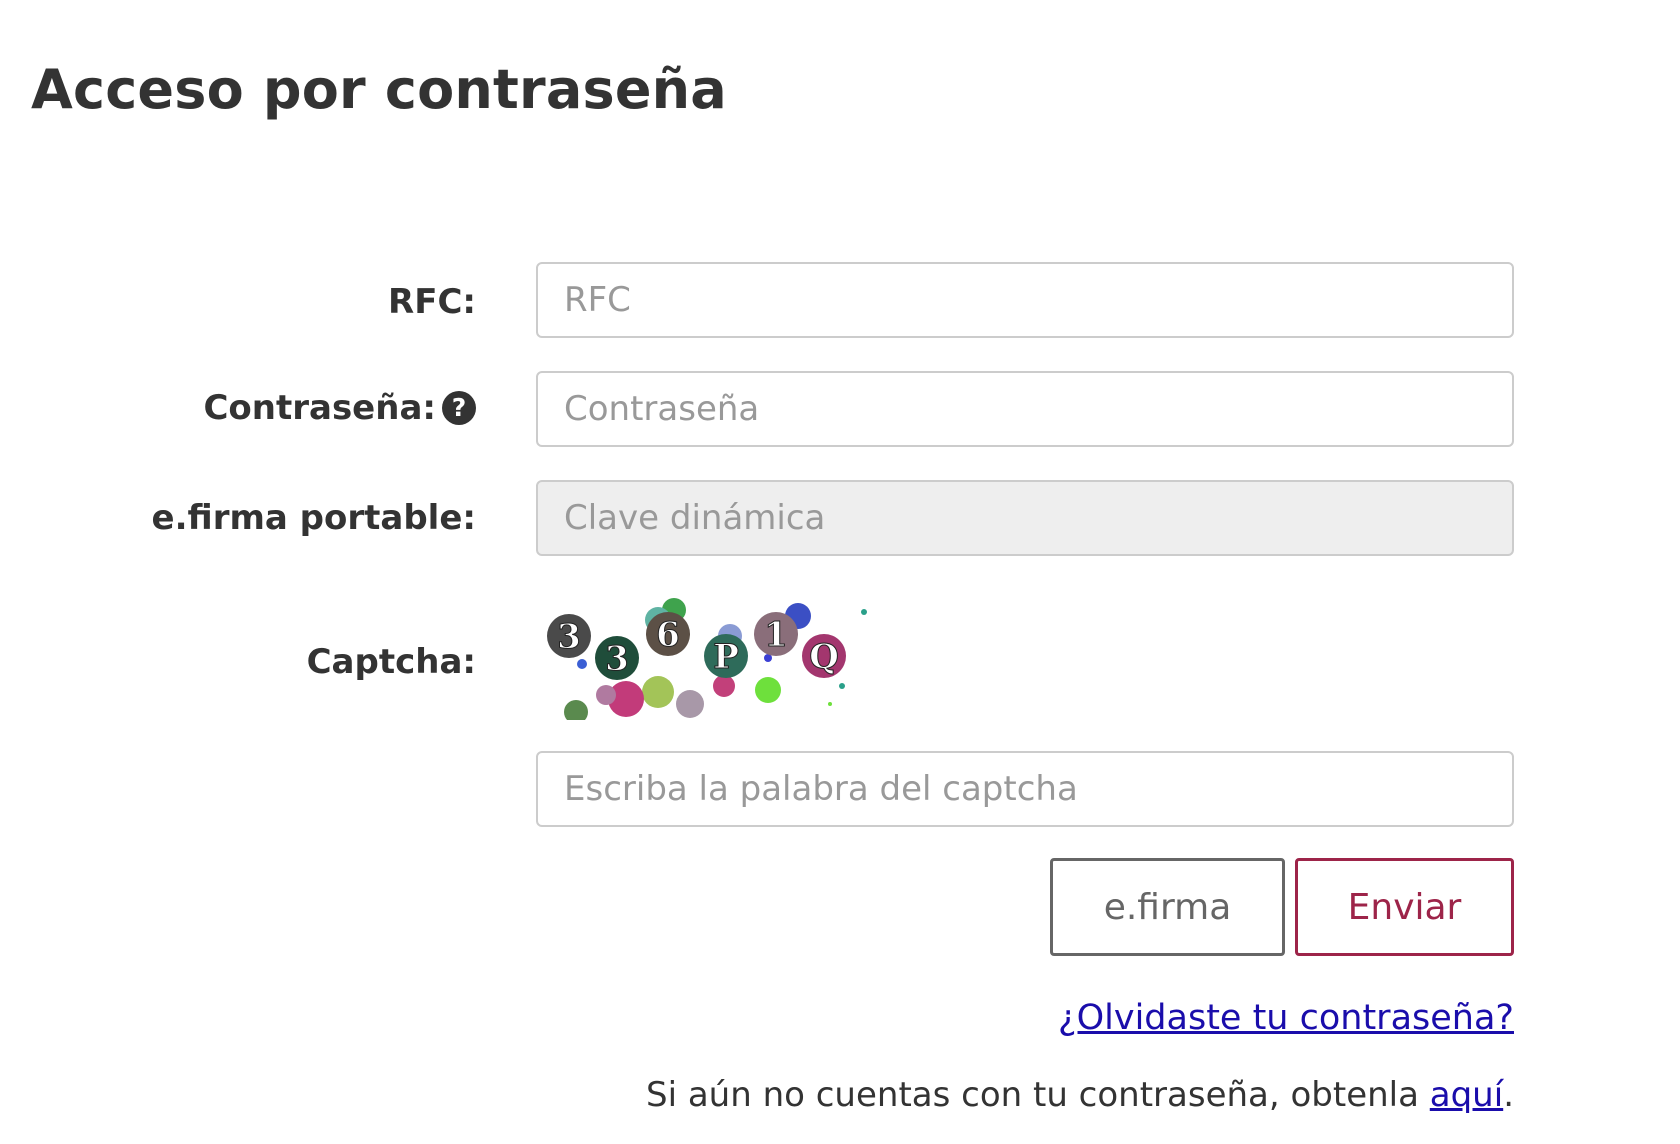 Image resolution: width=1680 pixels, height=1144 pixels. What do you see at coordinates (1025, 518) in the screenshot?
I see `dynamic-key-input` at bounding box center [1025, 518].